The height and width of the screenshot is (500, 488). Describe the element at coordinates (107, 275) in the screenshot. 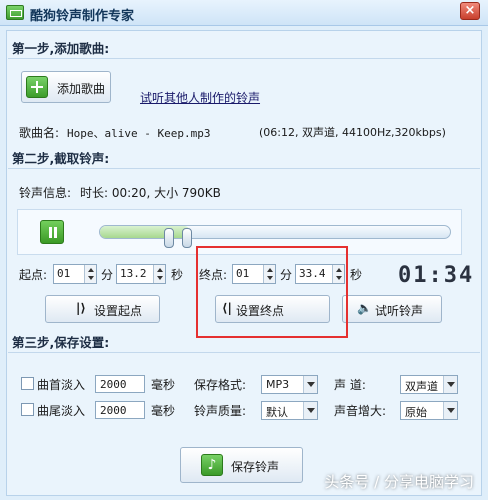

I see `min-unit: 分` at that location.